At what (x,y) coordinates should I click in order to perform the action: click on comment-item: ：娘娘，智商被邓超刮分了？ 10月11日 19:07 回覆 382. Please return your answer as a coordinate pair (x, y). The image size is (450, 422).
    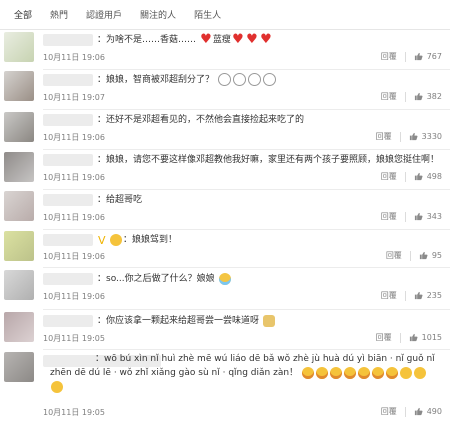
    Looking at the image, I should click on (225, 90).